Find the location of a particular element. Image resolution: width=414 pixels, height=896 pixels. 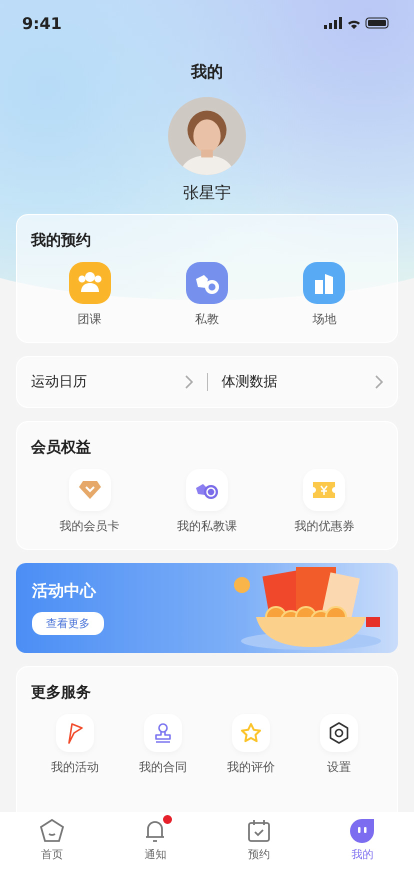

booking-item: 私教 is located at coordinates (206, 319).